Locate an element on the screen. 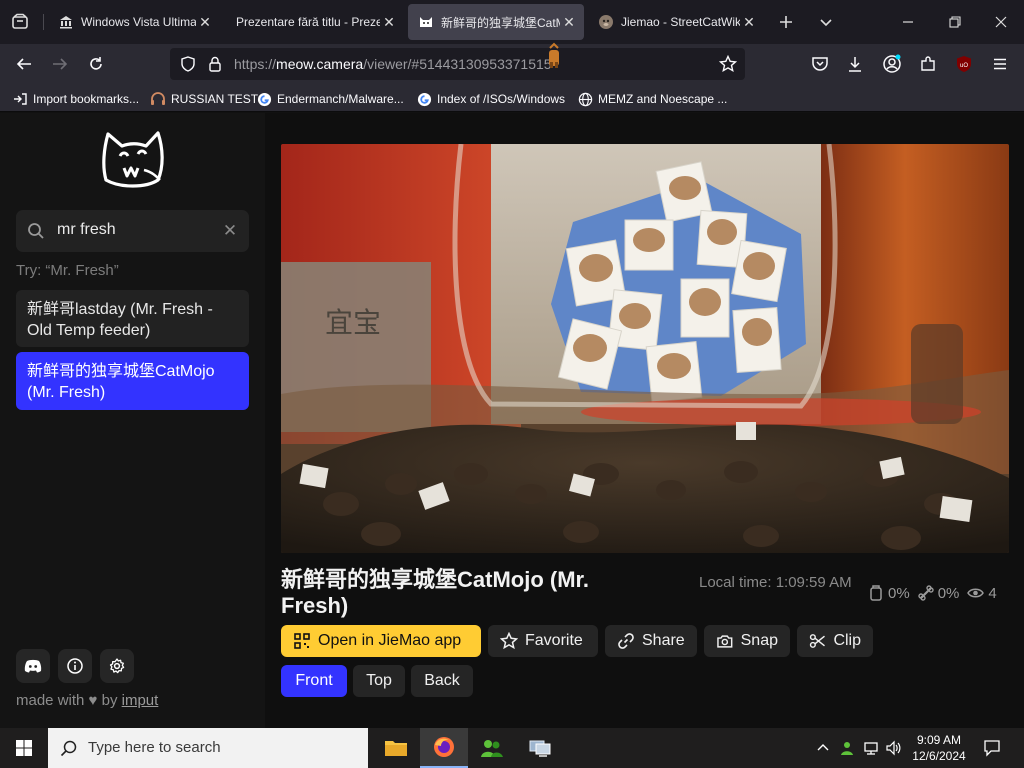 The height and width of the screenshot is (768, 1024). pocket-icon is located at coordinates (820, 64).